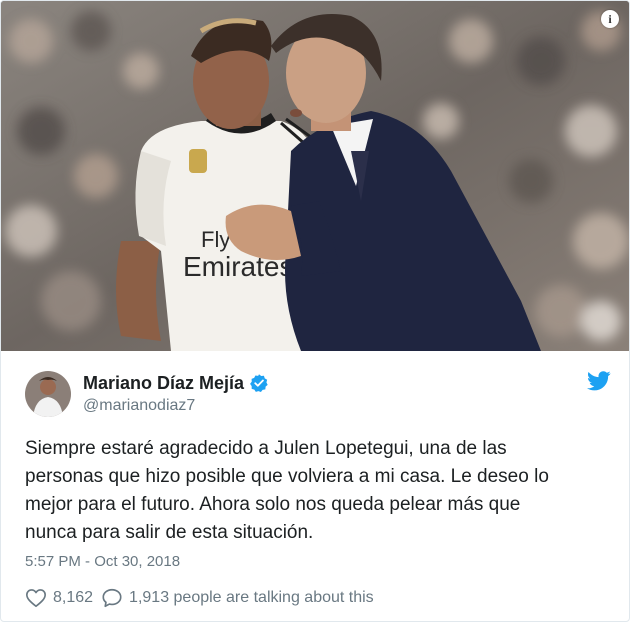 Image resolution: width=630 pixels, height=622 pixels. What do you see at coordinates (318, 394) in the screenshot?
I see `tweet-header: Mariano Díaz Mejía @marianodiaz7` at bounding box center [318, 394].